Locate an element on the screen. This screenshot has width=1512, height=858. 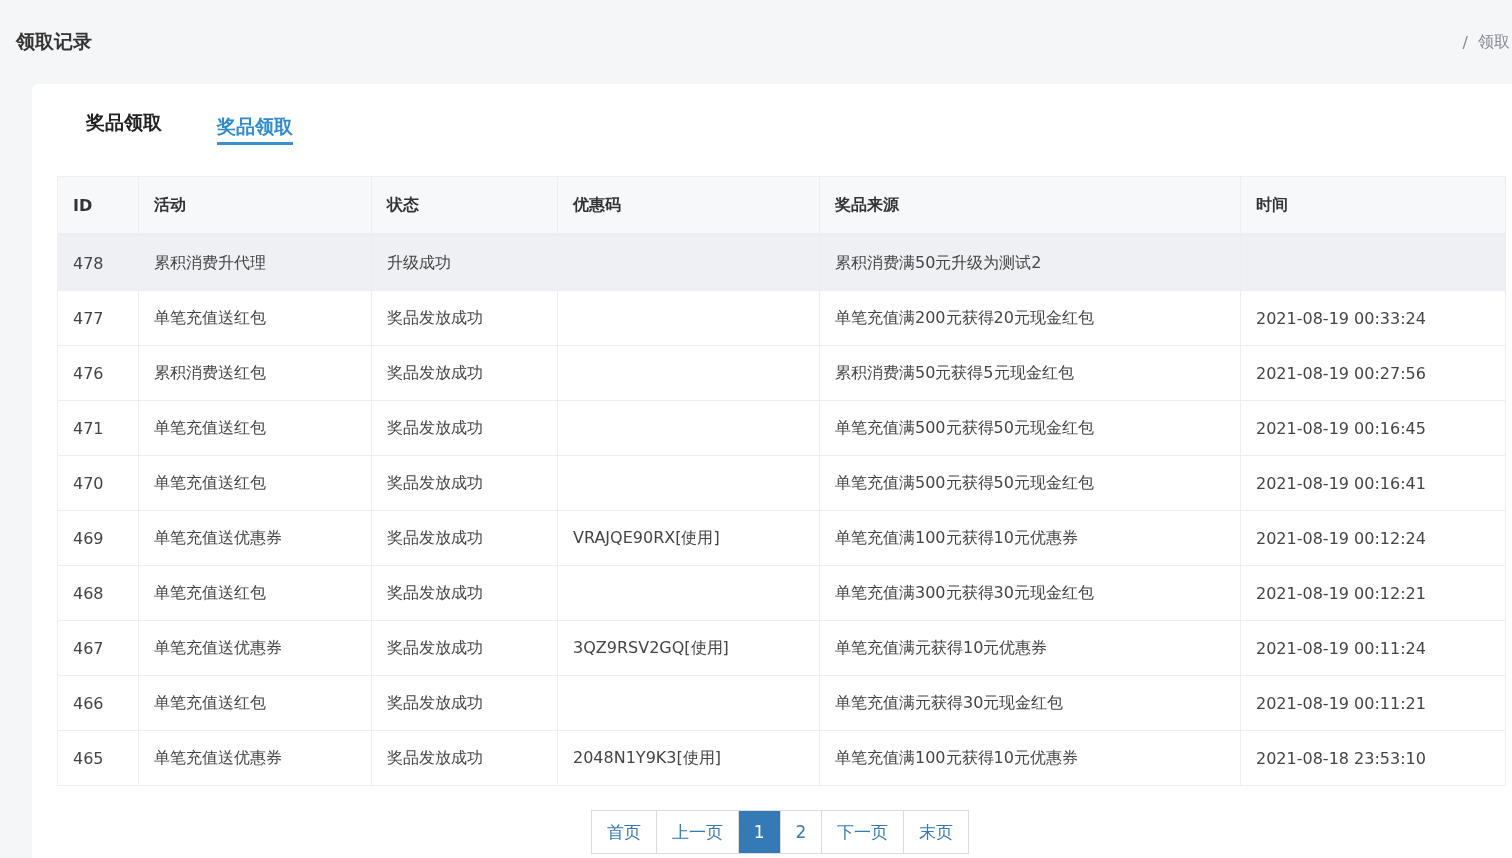
table-cell: 477 is located at coordinates (98, 318).